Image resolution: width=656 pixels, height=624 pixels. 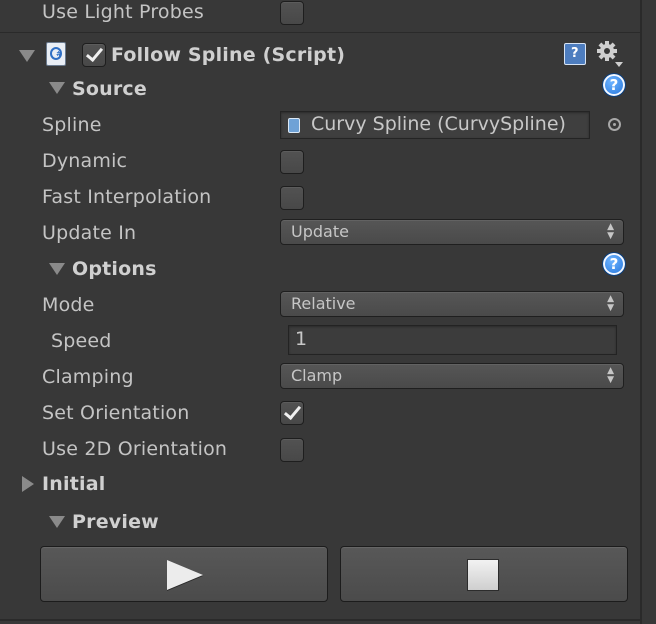 I want to click on stop-icon, so click(x=483, y=575).